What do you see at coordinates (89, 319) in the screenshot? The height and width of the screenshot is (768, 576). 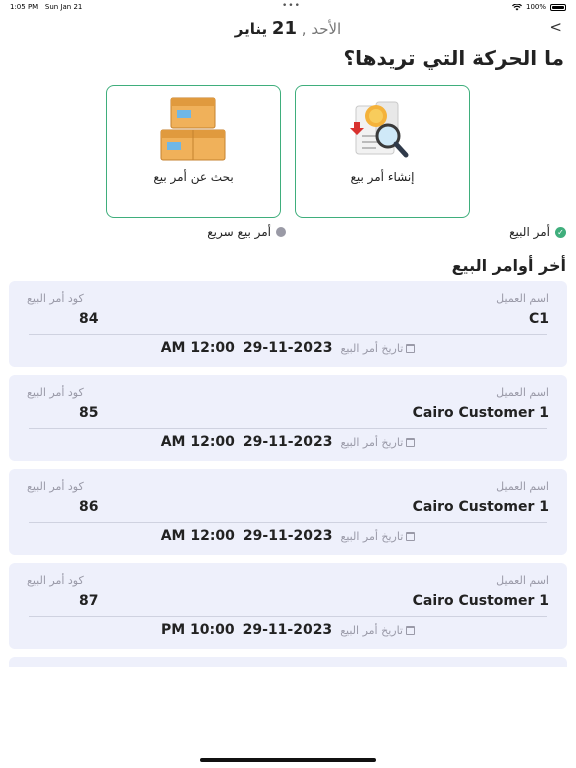 I see `order-code: 84` at bounding box center [89, 319].